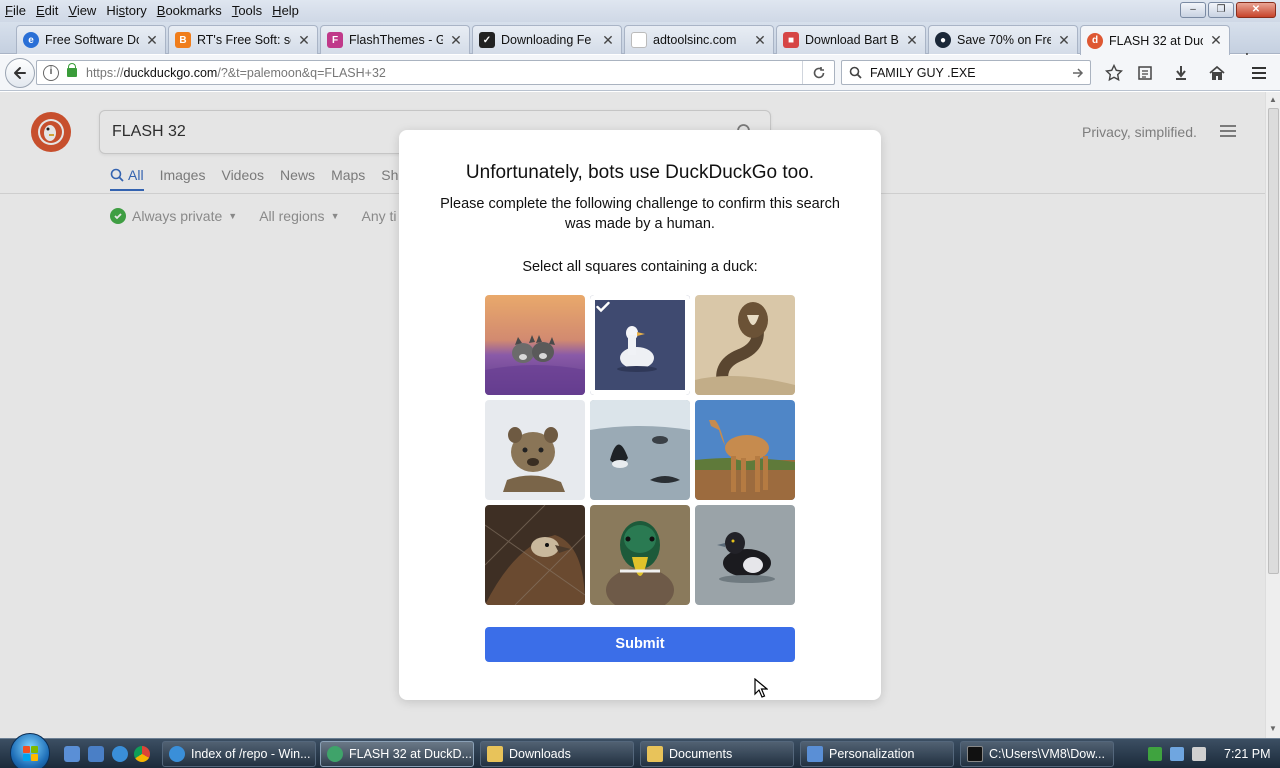 This screenshot has width=1280, height=768. Describe the element at coordinates (301, 72) in the screenshot. I see `url-path: /?&t=palemoon&q=FLASH+32` at that location.